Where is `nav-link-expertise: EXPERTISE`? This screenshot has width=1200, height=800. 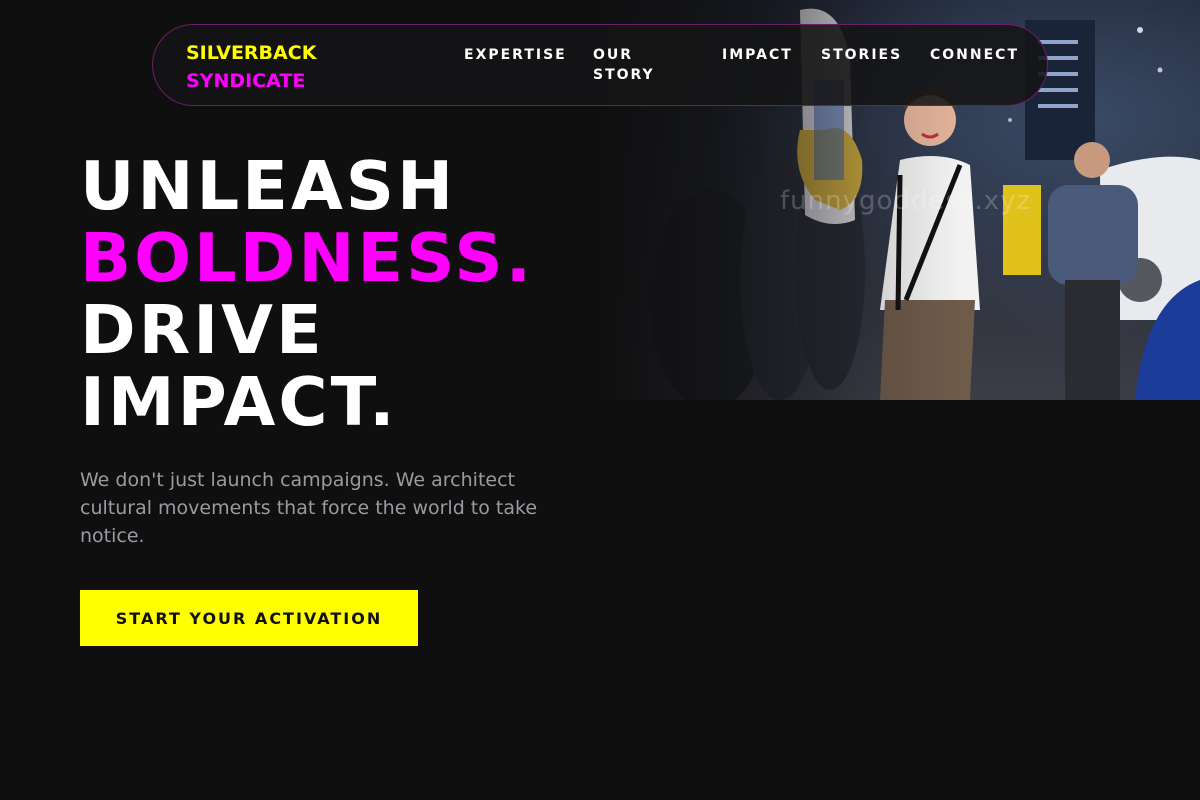 nav-link-expertise: EXPERTISE is located at coordinates (515, 55).